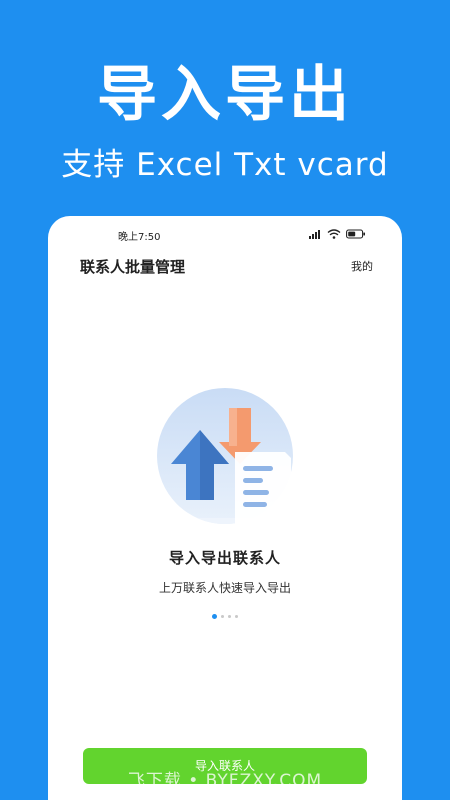  Describe the element at coordinates (224, 588) in the screenshot. I see `feature-description: 上万联系人快速导入导出` at that location.